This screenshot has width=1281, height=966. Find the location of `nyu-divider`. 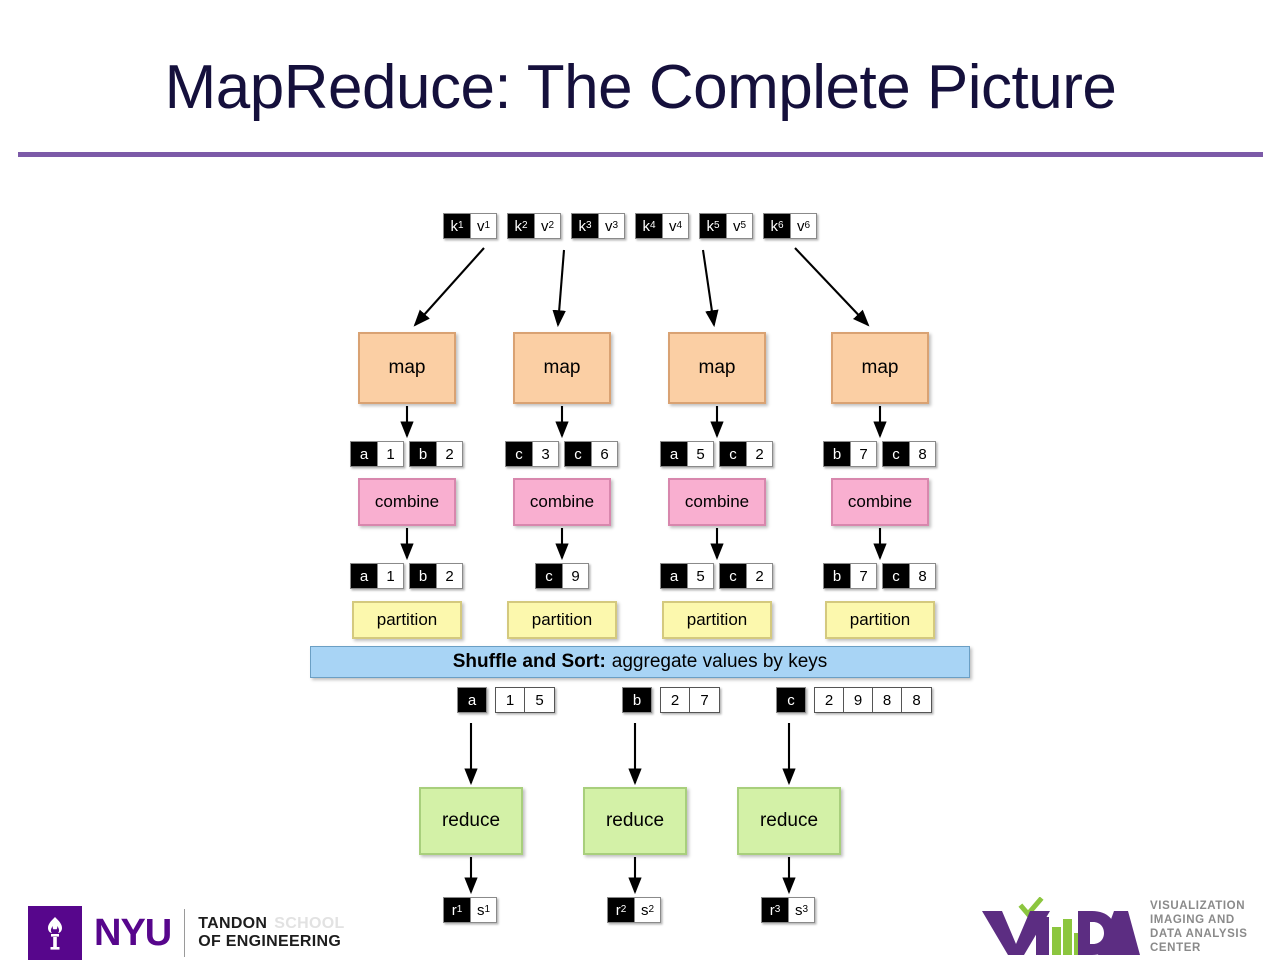

nyu-divider is located at coordinates (185, 933).